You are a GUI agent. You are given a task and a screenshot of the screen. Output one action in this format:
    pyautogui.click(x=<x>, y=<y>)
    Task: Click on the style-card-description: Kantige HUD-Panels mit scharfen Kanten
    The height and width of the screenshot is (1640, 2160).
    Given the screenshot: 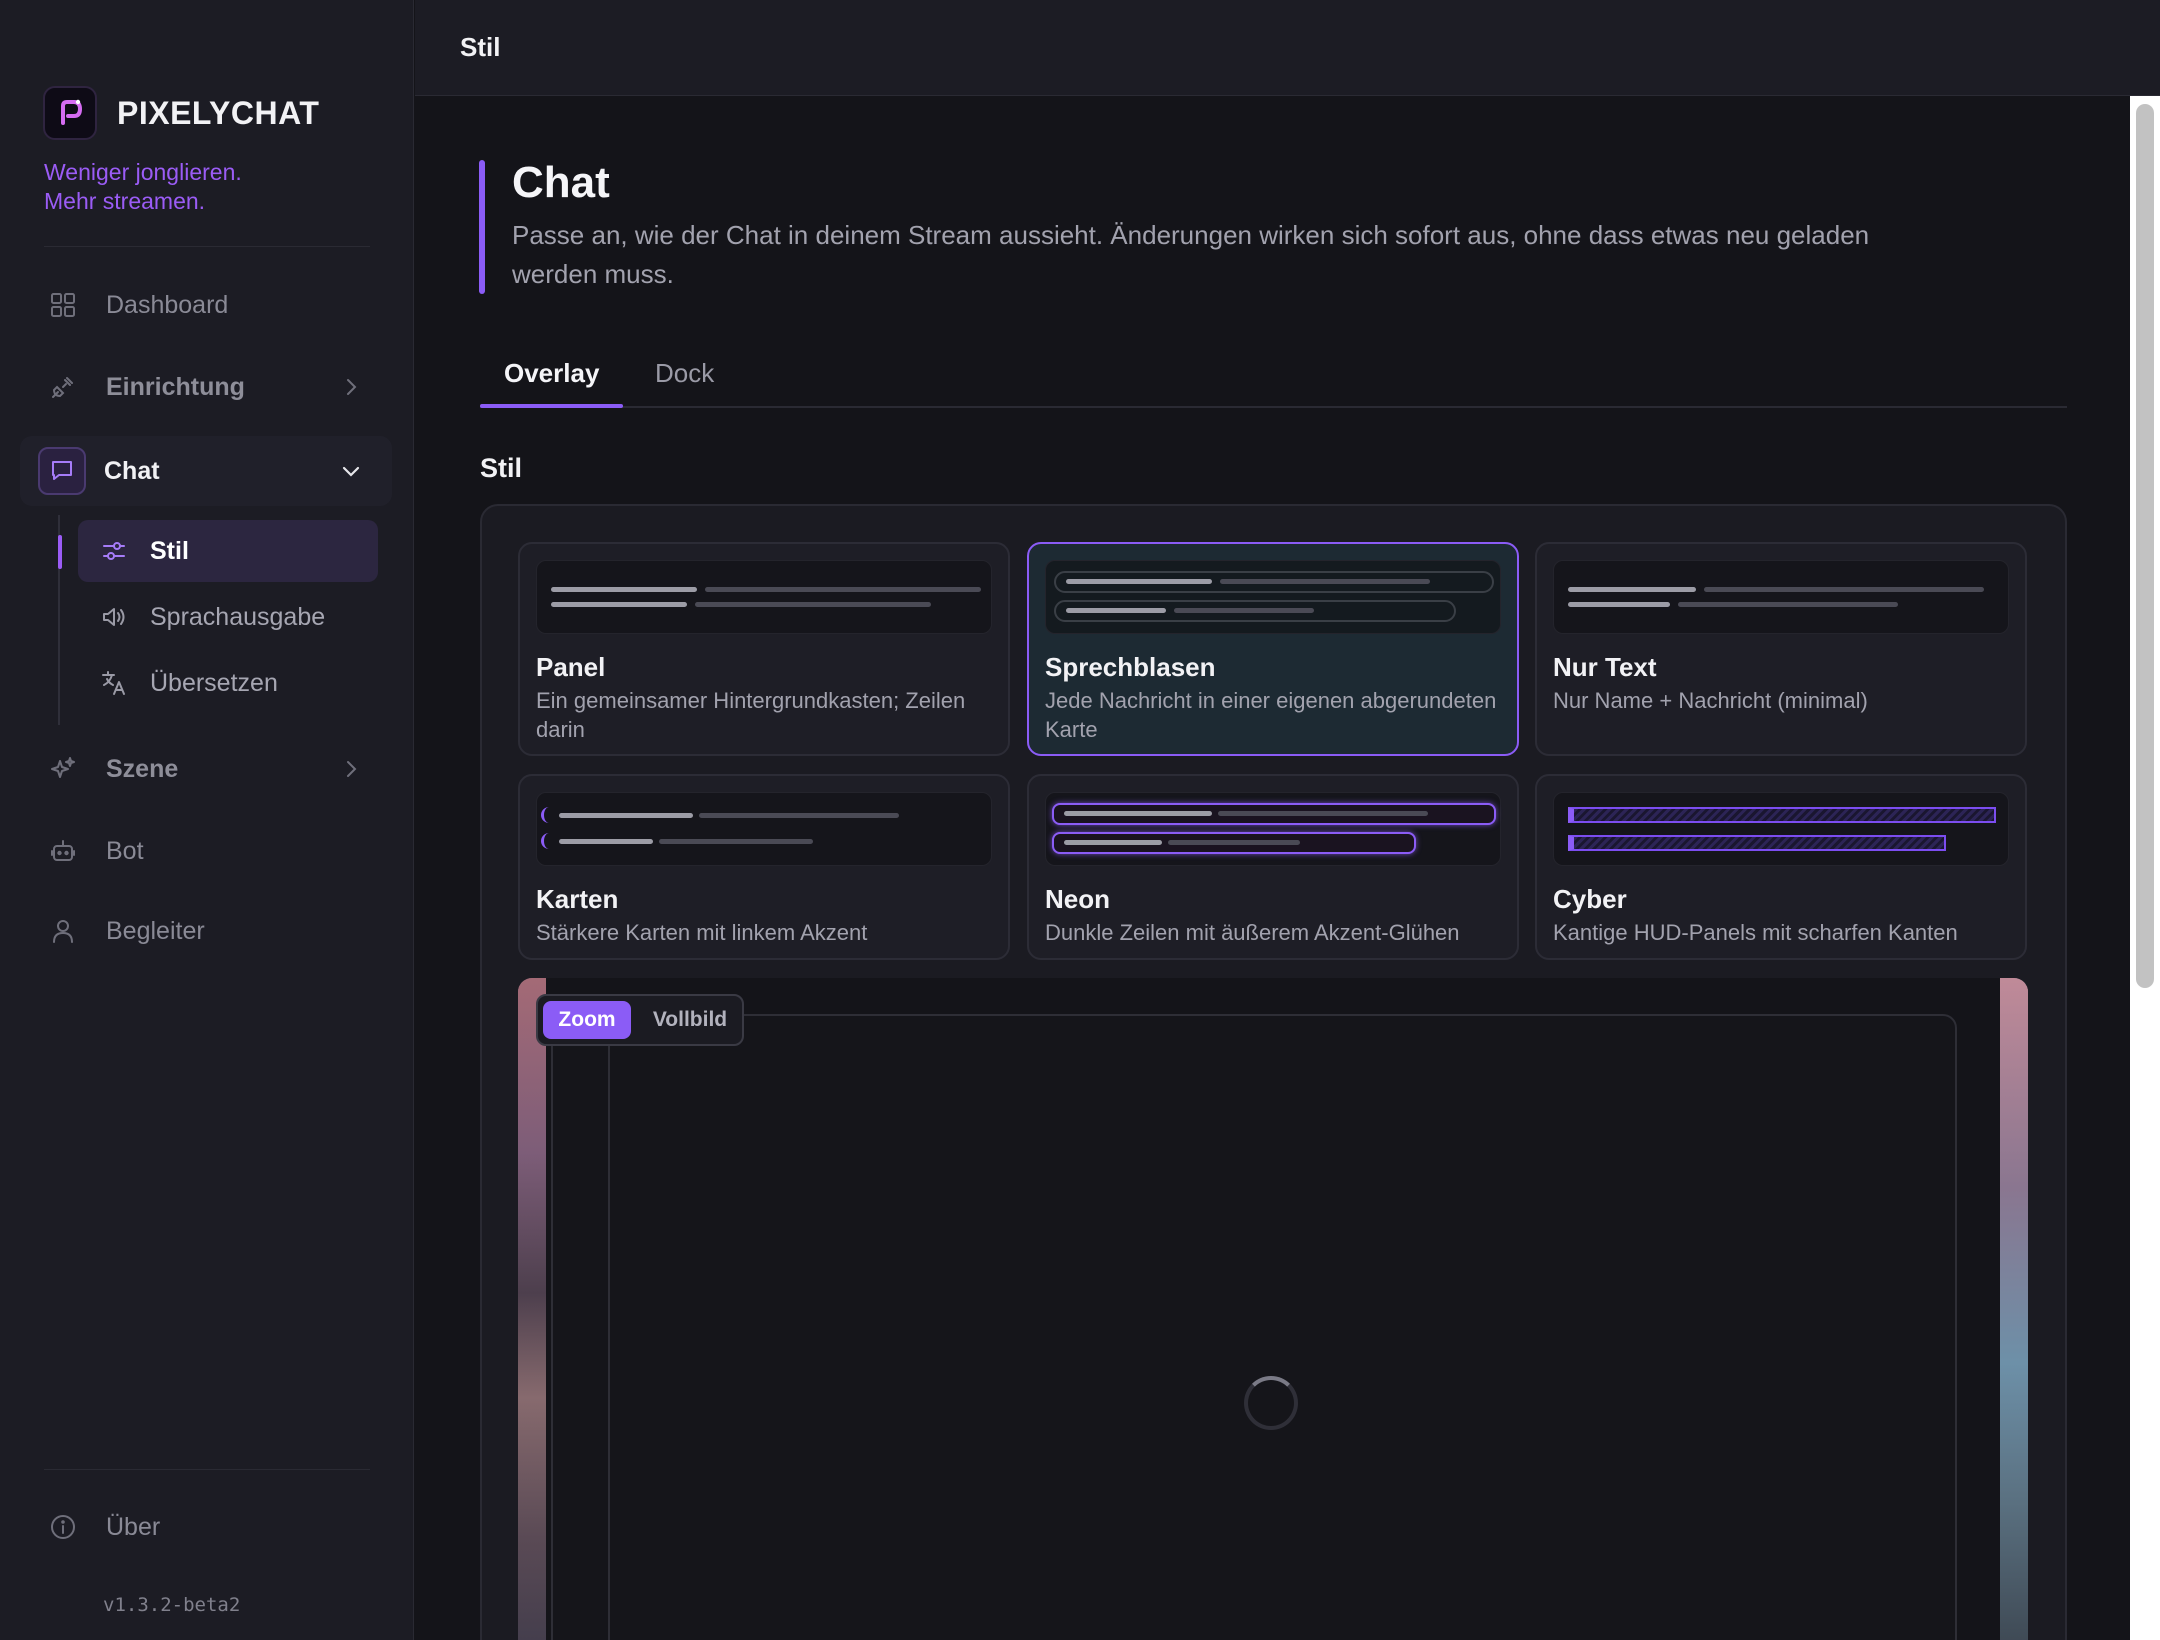 What is the action you would take?
    pyautogui.click(x=1755, y=932)
    